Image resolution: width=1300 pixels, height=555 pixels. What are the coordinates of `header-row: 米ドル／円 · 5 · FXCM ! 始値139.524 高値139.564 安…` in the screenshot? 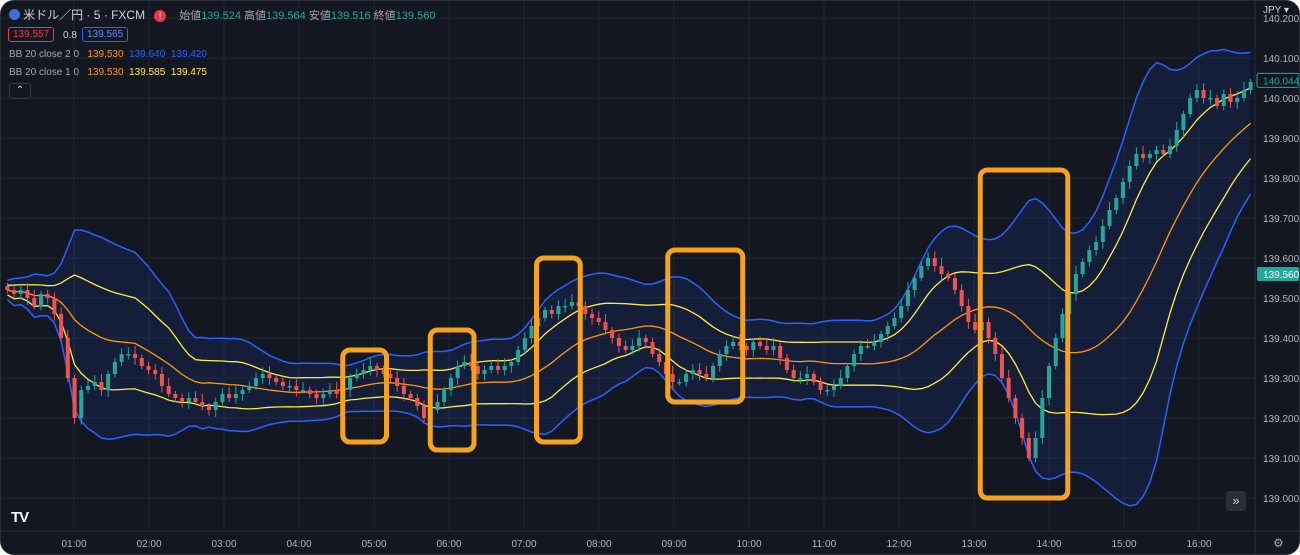 It's located at (222, 14).